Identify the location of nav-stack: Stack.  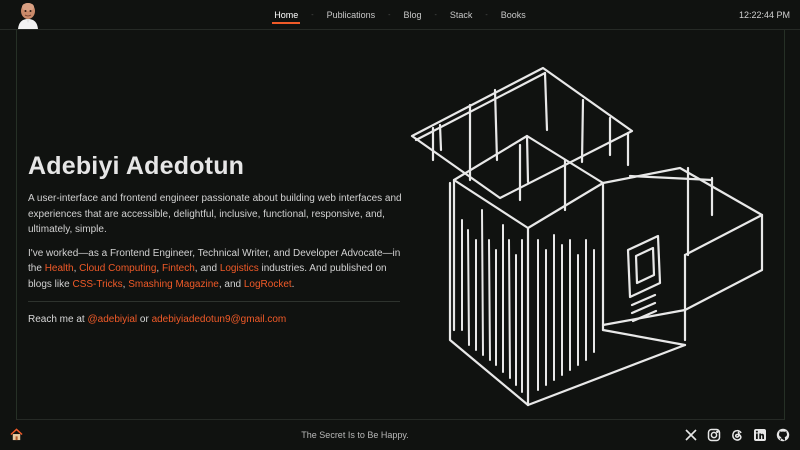
(461, 15).